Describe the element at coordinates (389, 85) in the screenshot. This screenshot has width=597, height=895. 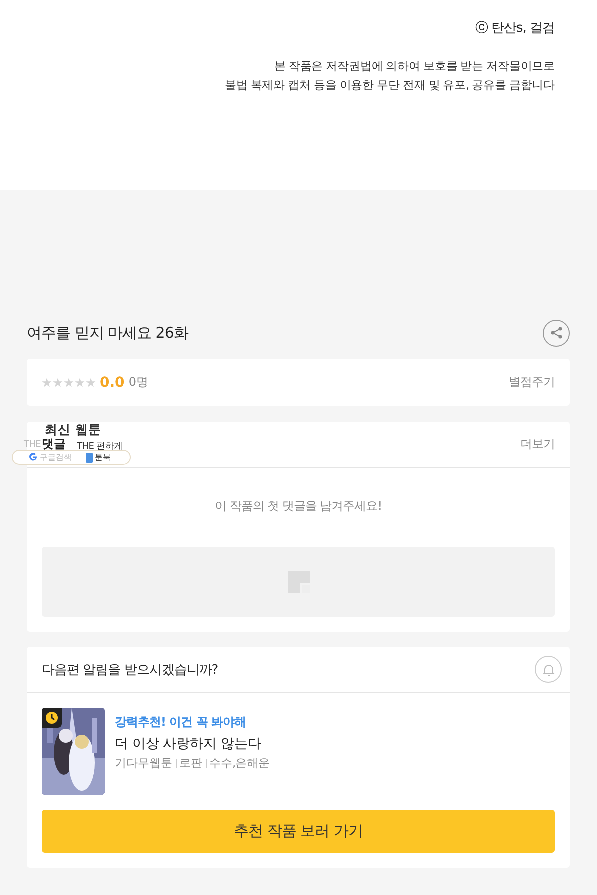
I see `notice-text: 불법 복제와 캡처 등을 이용한 무단 전재 및 유포, 공유를 금합니다` at that location.